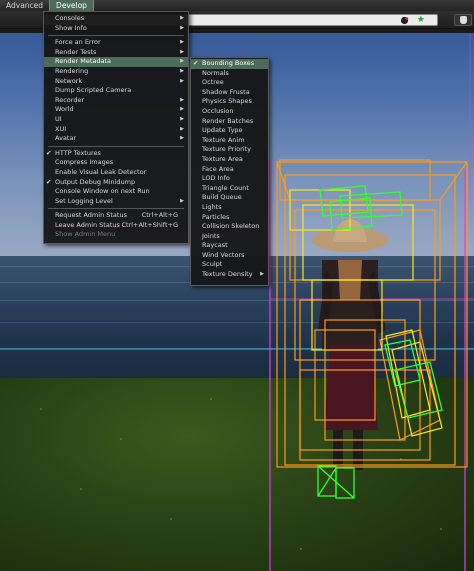 This screenshot has width=474, height=571. I want to click on menu-item-xui: XUI ▶, so click(116, 130).